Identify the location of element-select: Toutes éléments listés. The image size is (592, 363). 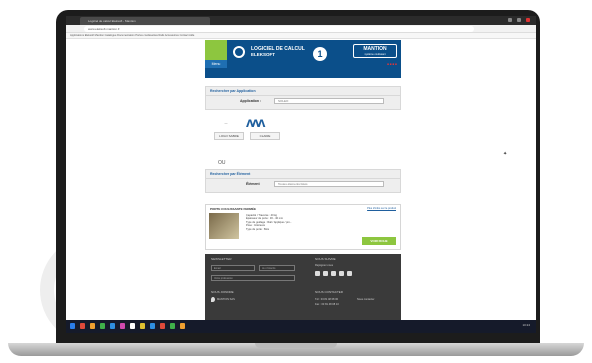
(329, 184).